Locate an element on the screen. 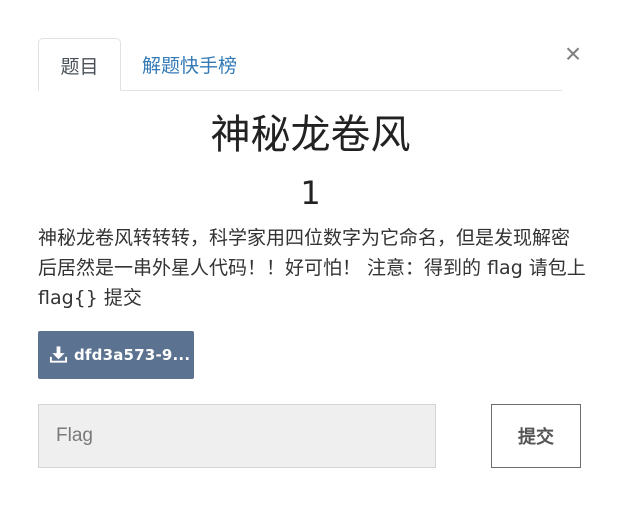  tab-solves-leaderboard: 解题快手榜 is located at coordinates (192, 64).